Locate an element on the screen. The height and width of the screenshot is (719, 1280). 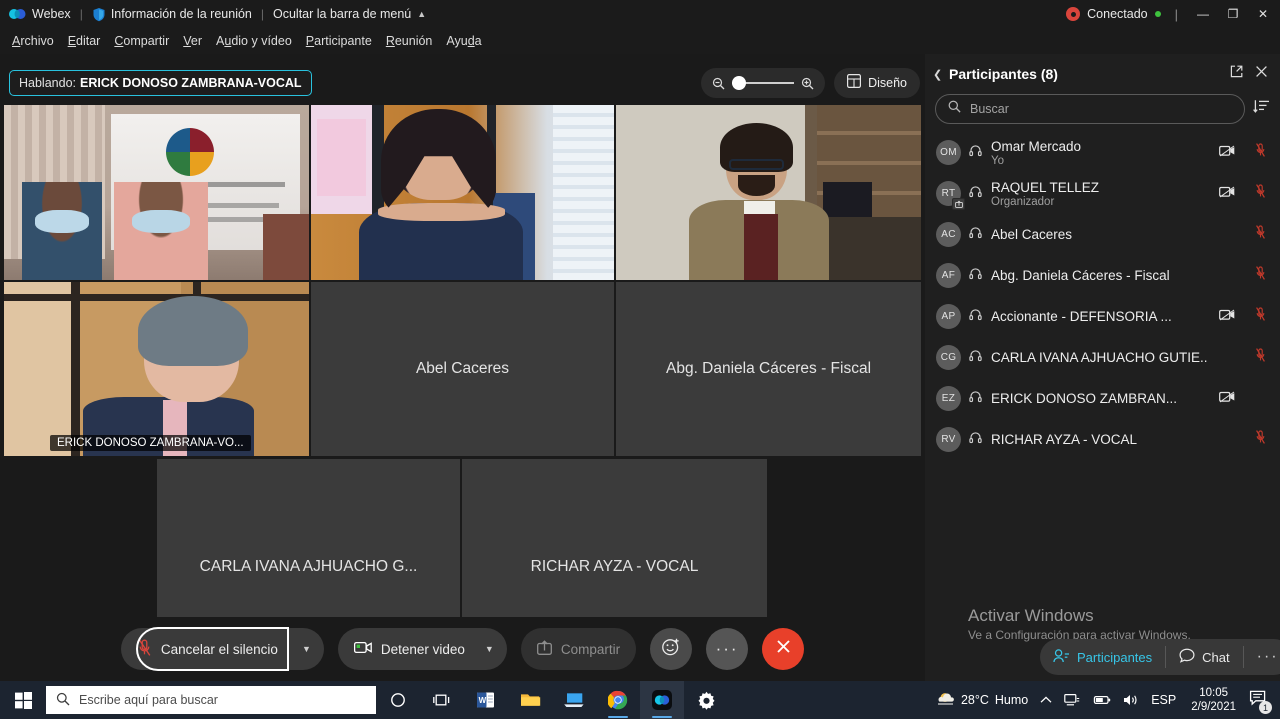
stop-video-button: Detener video is located at coordinates (412, 649).